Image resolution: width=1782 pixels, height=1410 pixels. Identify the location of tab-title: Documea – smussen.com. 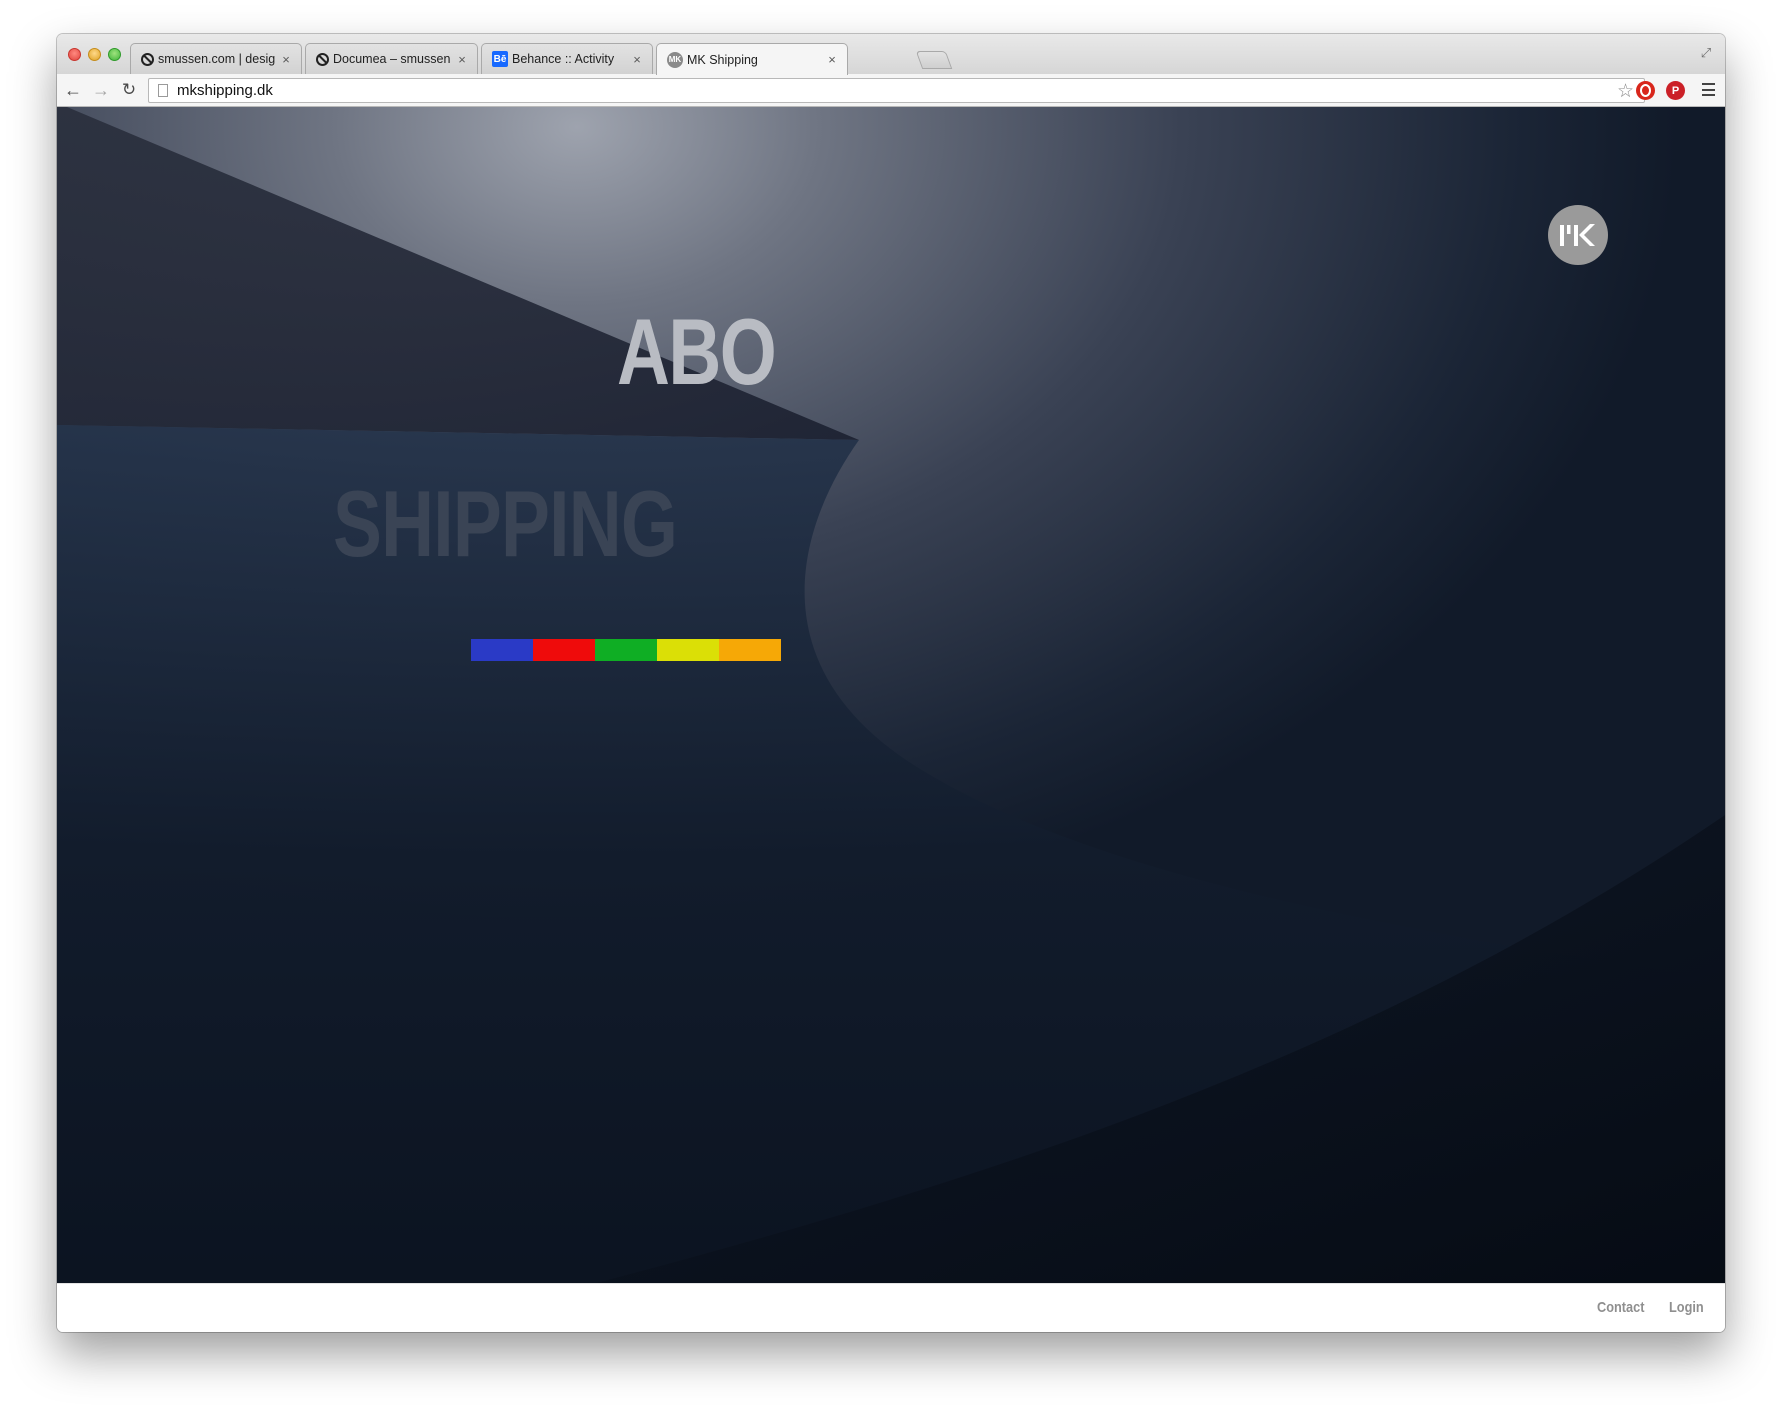
(392, 59).